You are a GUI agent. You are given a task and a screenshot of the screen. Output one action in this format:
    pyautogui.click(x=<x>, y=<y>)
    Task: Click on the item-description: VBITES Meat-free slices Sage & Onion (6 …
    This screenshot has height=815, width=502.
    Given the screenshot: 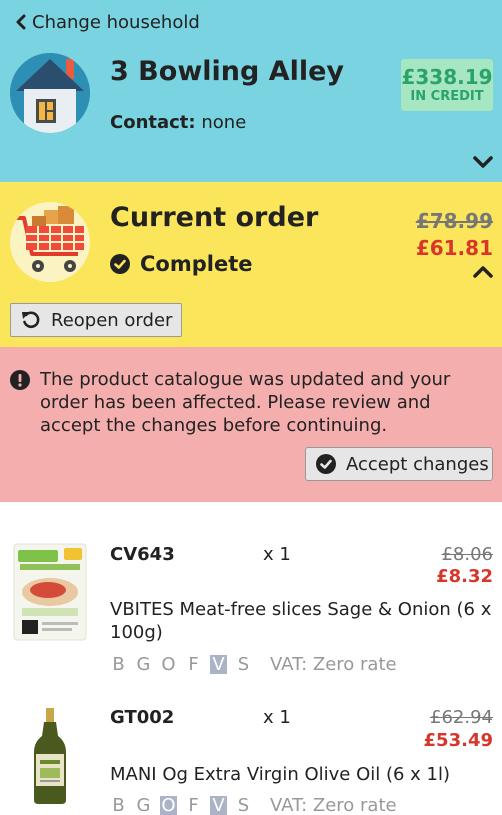 What is the action you would take?
    pyautogui.click(x=301, y=621)
    